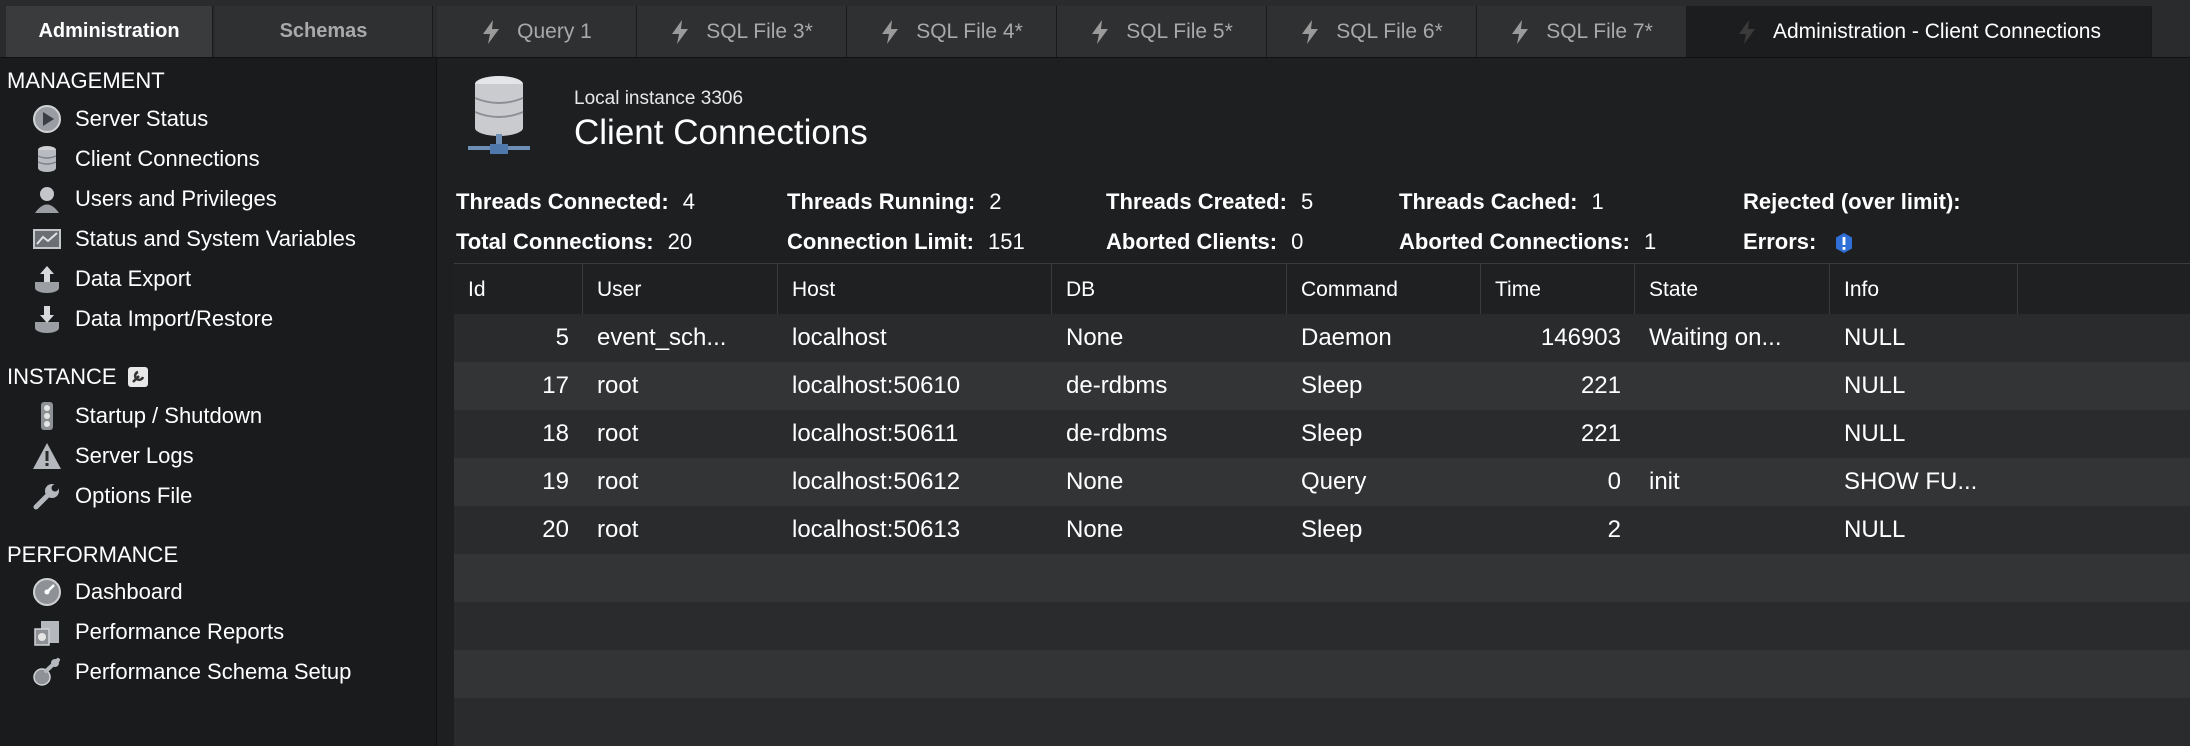 This screenshot has width=2190, height=746. Describe the element at coordinates (1614, 529) in the screenshot. I see `cell-time: 2` at that location.